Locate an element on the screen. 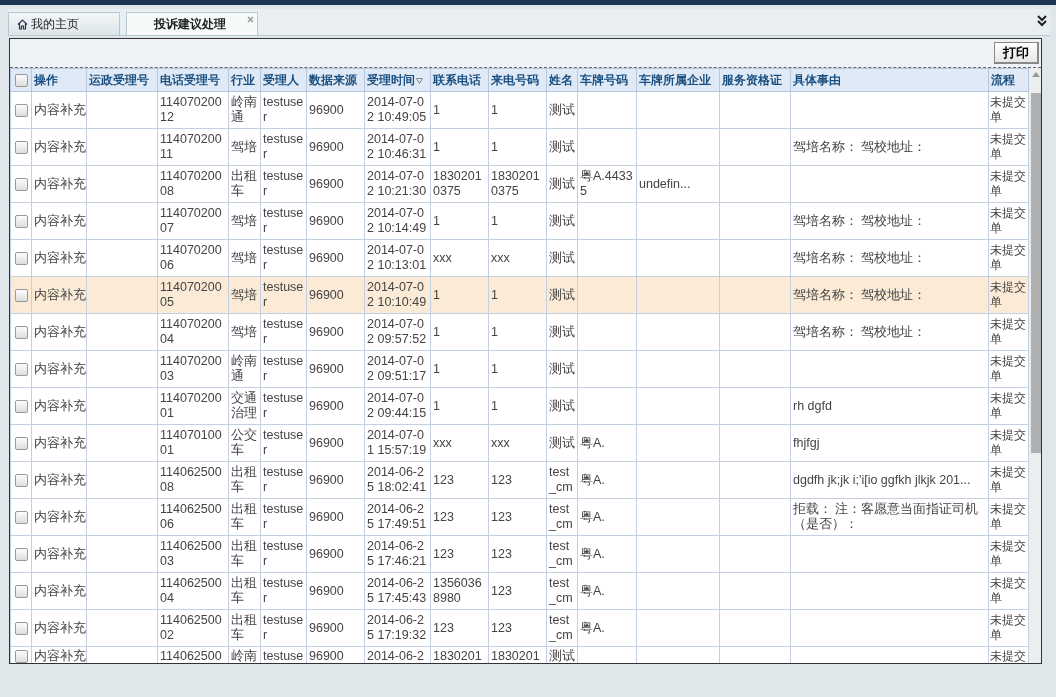 The width and height of the screenshot is (1056, 697). print-button: 打印 is located at coordinates (1016, 53).